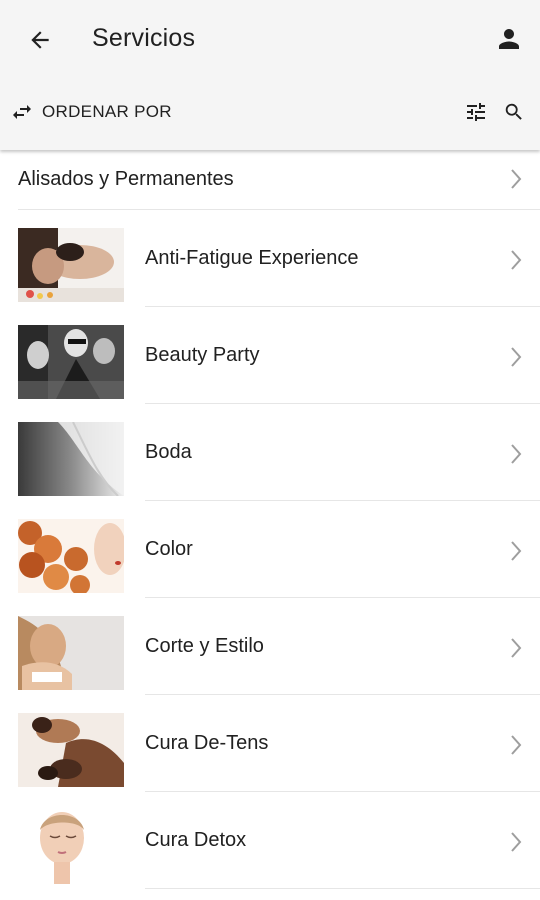 Image resolution: width=540 pixels, height=900 pixels. I want to click on list-item: Cura De-Tens, so click(270, 743).